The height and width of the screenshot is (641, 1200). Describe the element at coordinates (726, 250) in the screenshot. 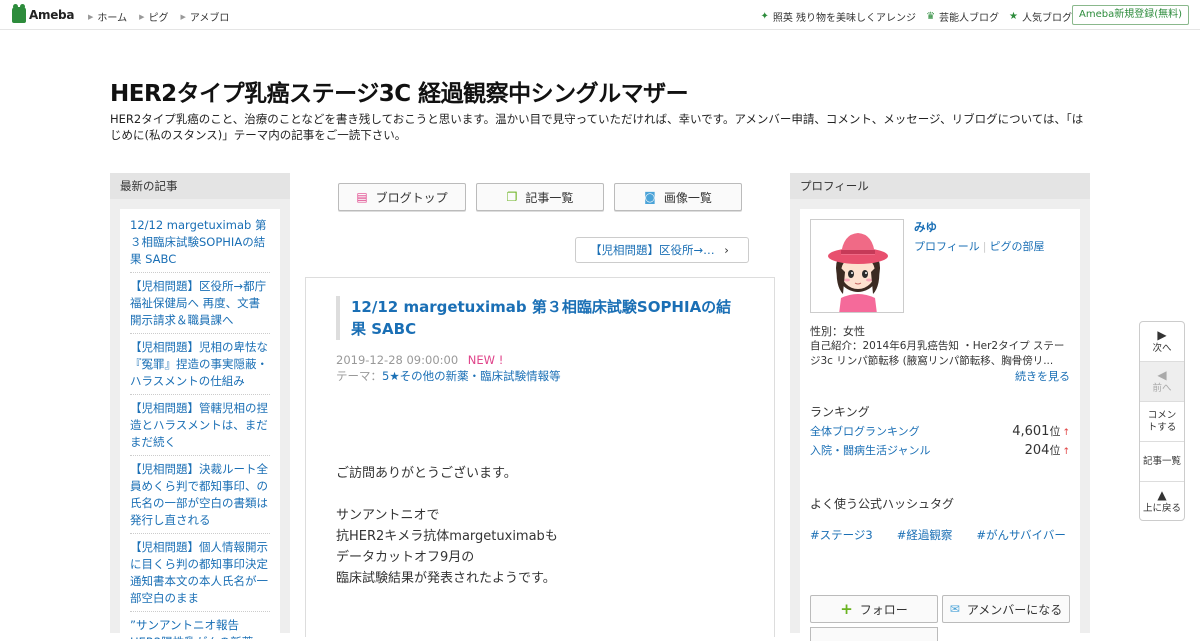

I see `chevron-right-icon: ›` at that location.